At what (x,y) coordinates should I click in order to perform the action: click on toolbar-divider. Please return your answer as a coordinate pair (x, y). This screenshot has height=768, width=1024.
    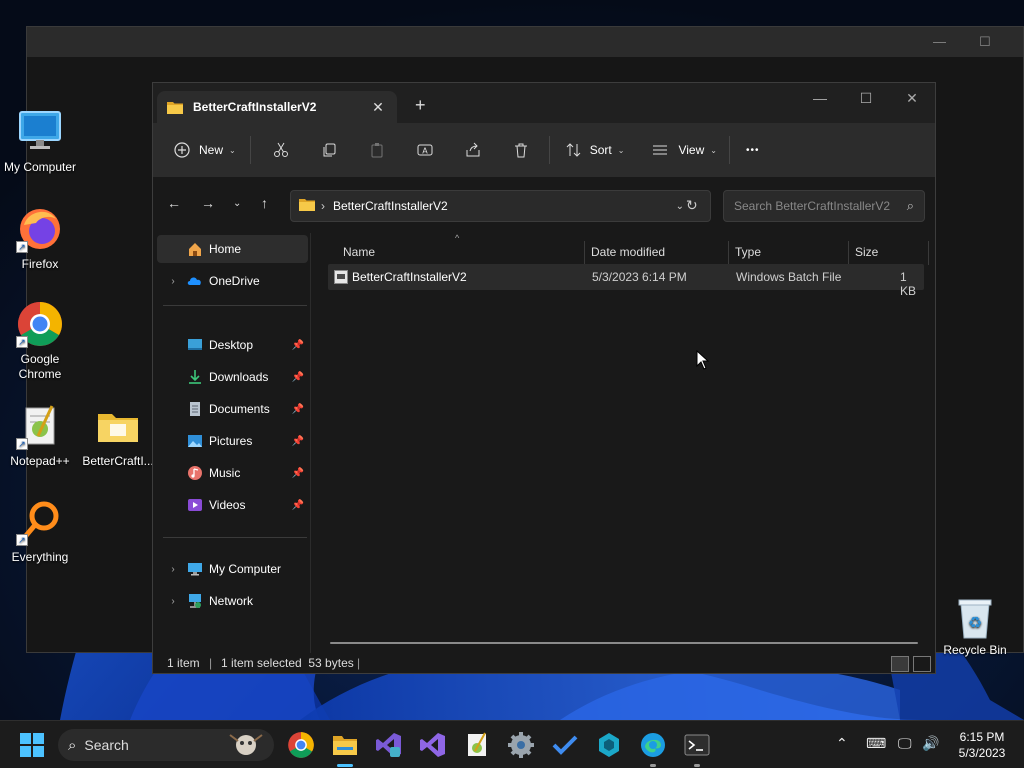
    Looking at the image, I should click on (729, 150).